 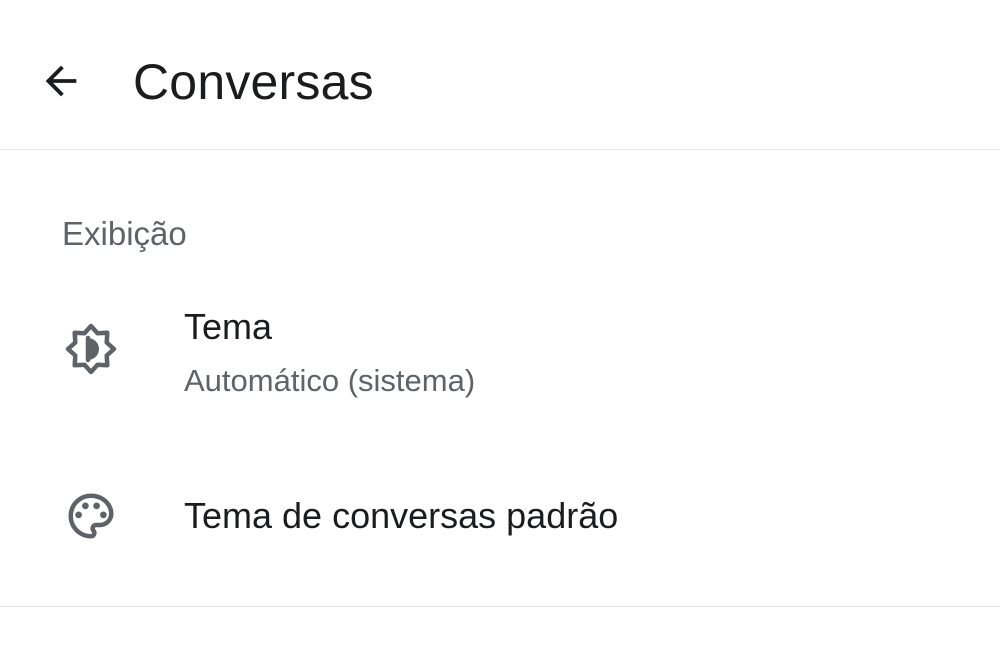 What do you see at coordinates (91, 516) in the screenshot?
I see `palette-icon` at bounding box center [91, 516].